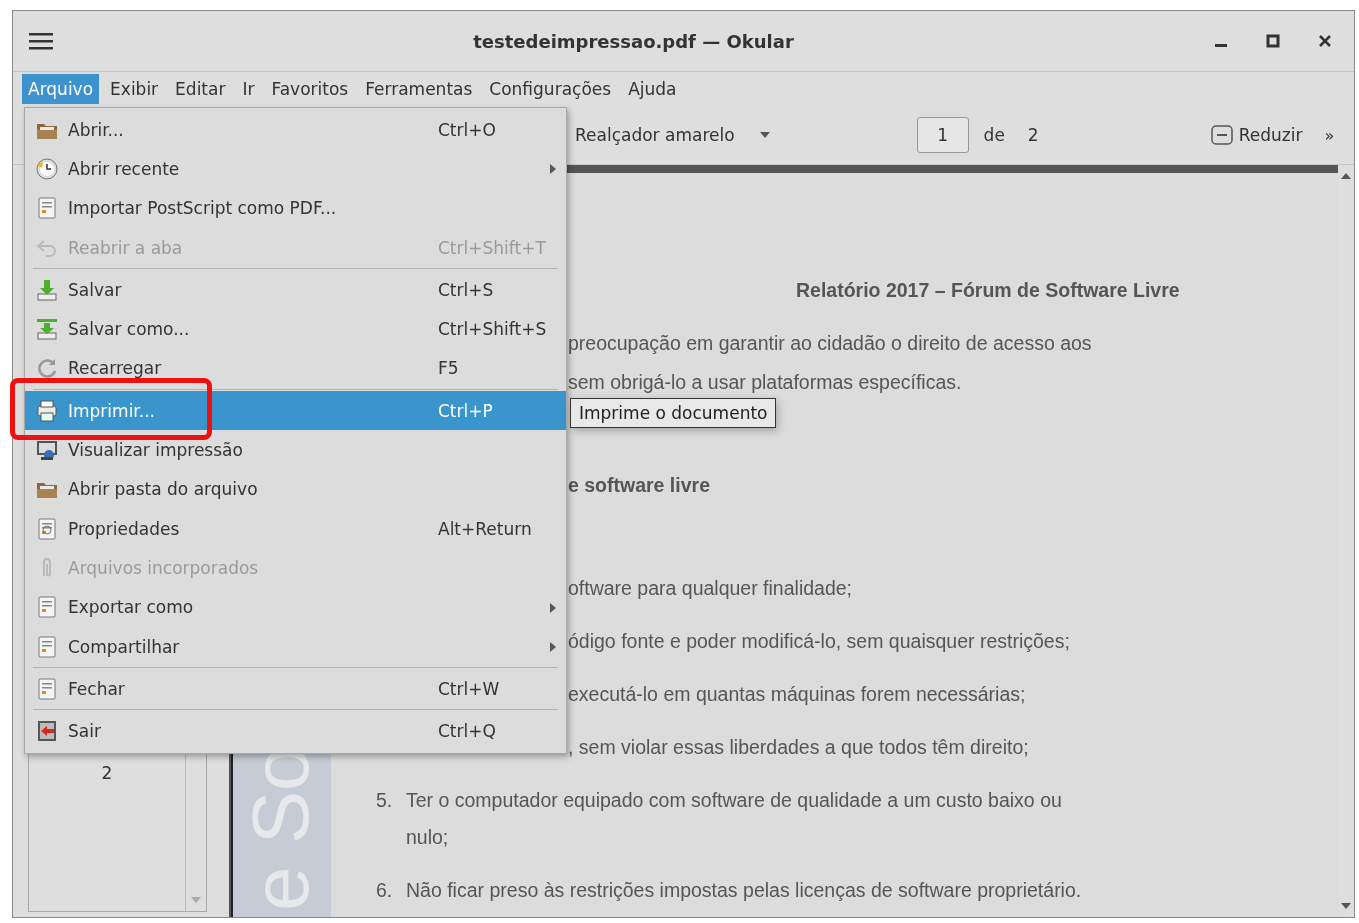 Image resolution: width=1359 pixels, height=923 pixels. What do you see at coordinates (295, 290) in the screenshot?
I see `menu-item: Salvar Ctrl+S` at bounding box center [295, 290].